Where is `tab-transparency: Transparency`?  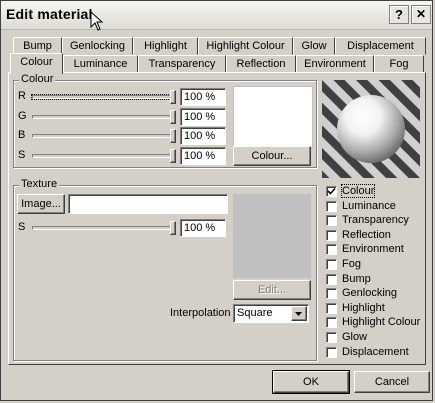
tab-transparency: Transparency is located at coordinates (182, 64).